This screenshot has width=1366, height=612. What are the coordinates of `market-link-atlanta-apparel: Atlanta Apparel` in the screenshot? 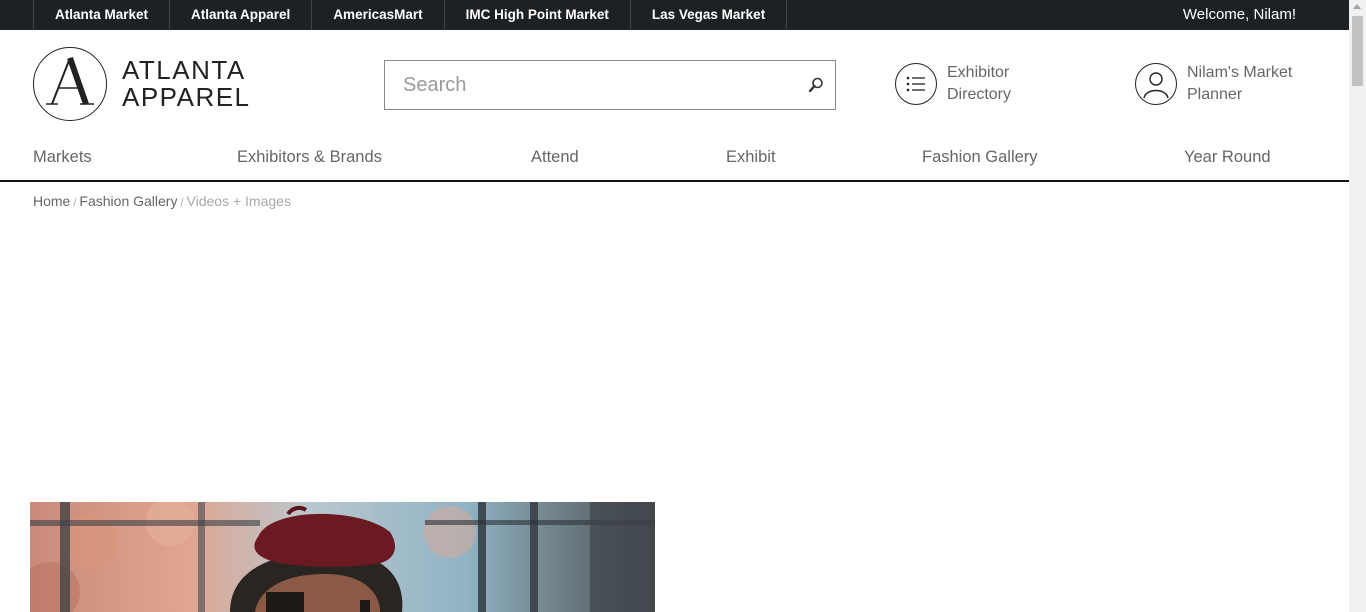 It's located at (241, 15).